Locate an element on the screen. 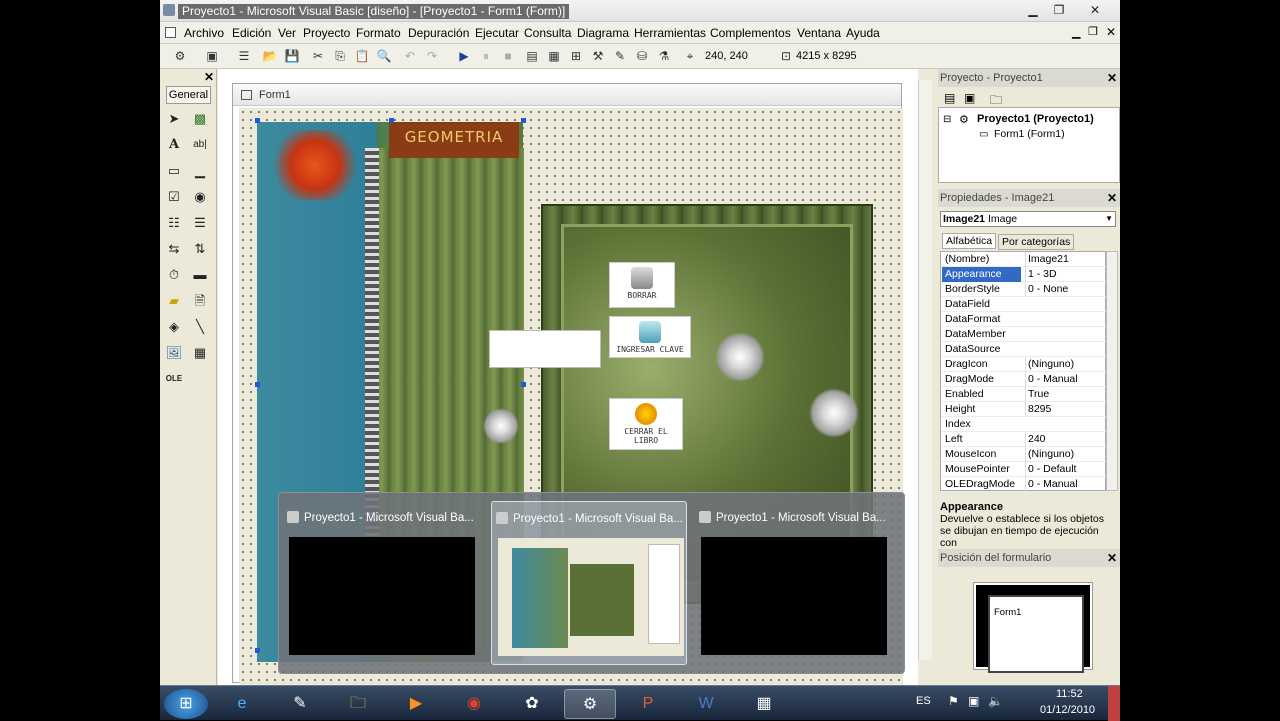  listbox-icon: ☰ is located at coordinates (200, 223).